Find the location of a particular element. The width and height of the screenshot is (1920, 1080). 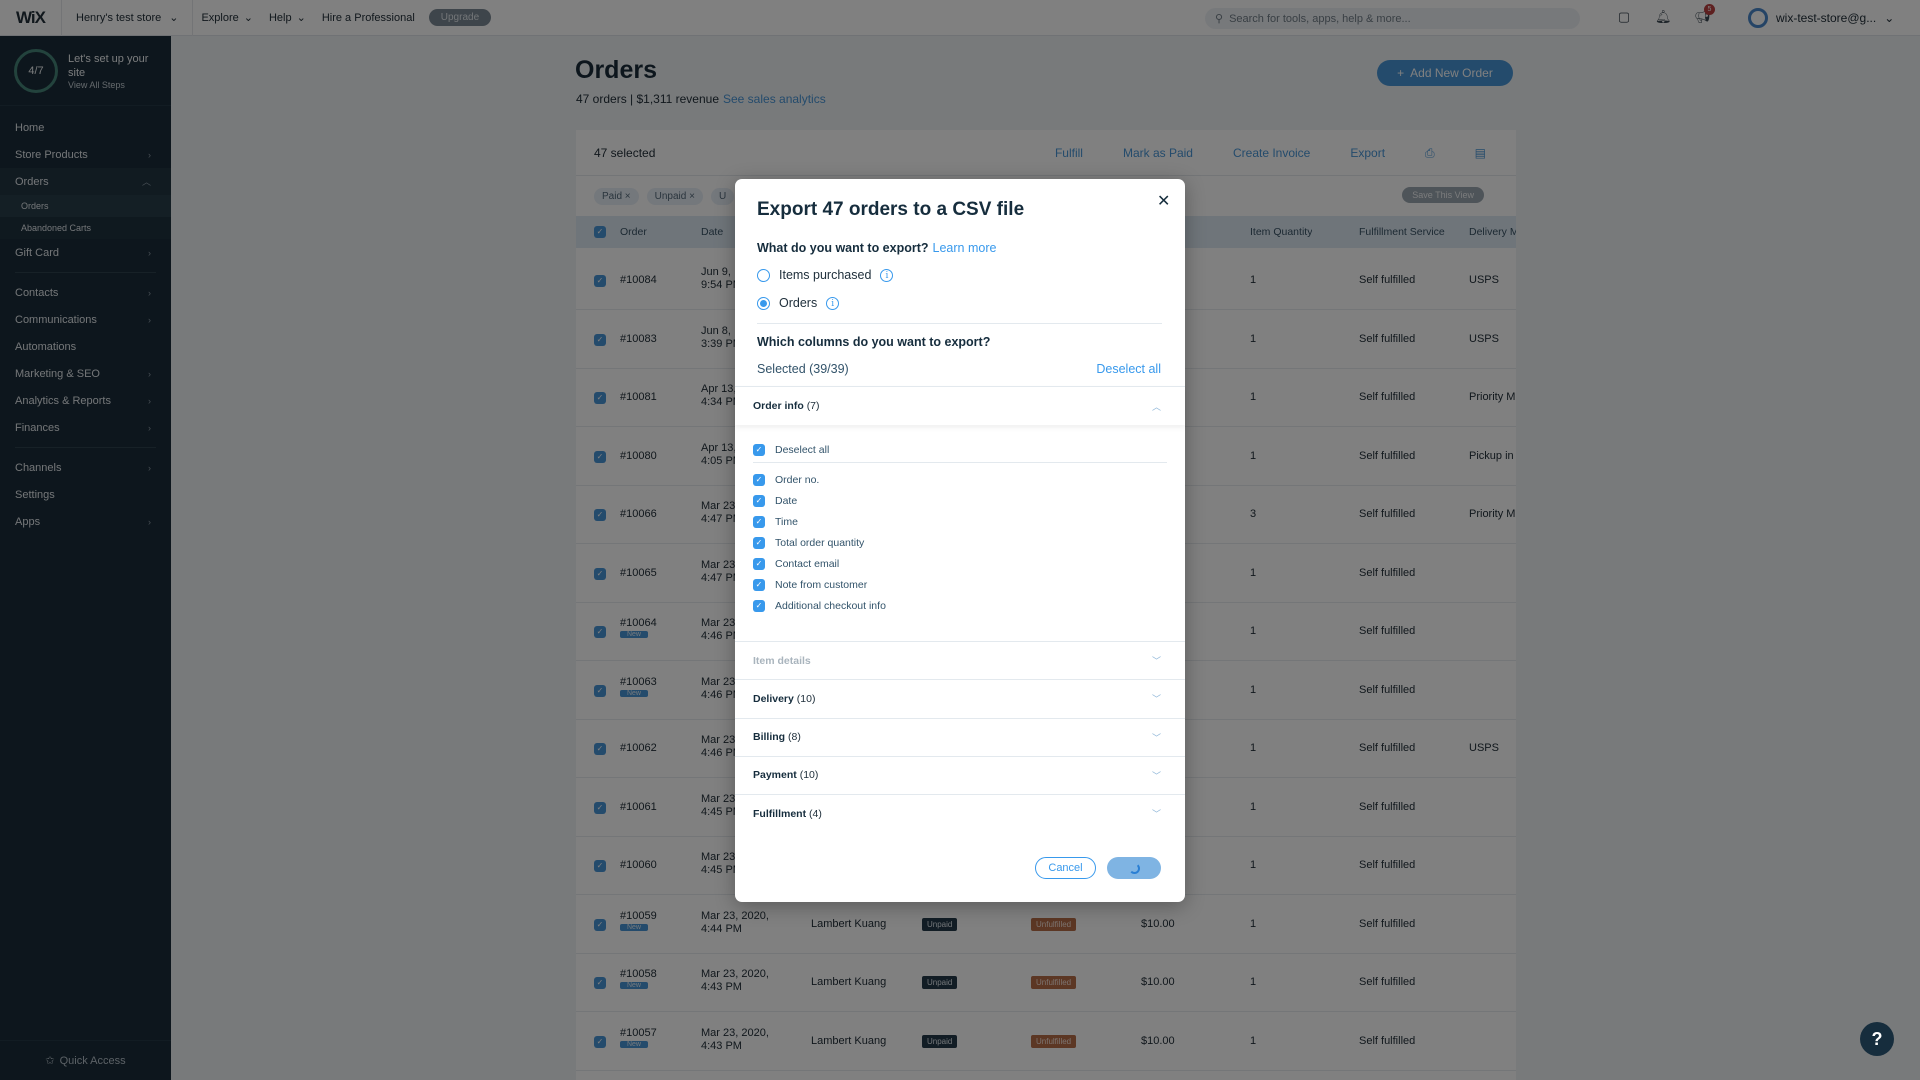

sidebar-item-finances: Finances › is located at coordinates (85, 427).